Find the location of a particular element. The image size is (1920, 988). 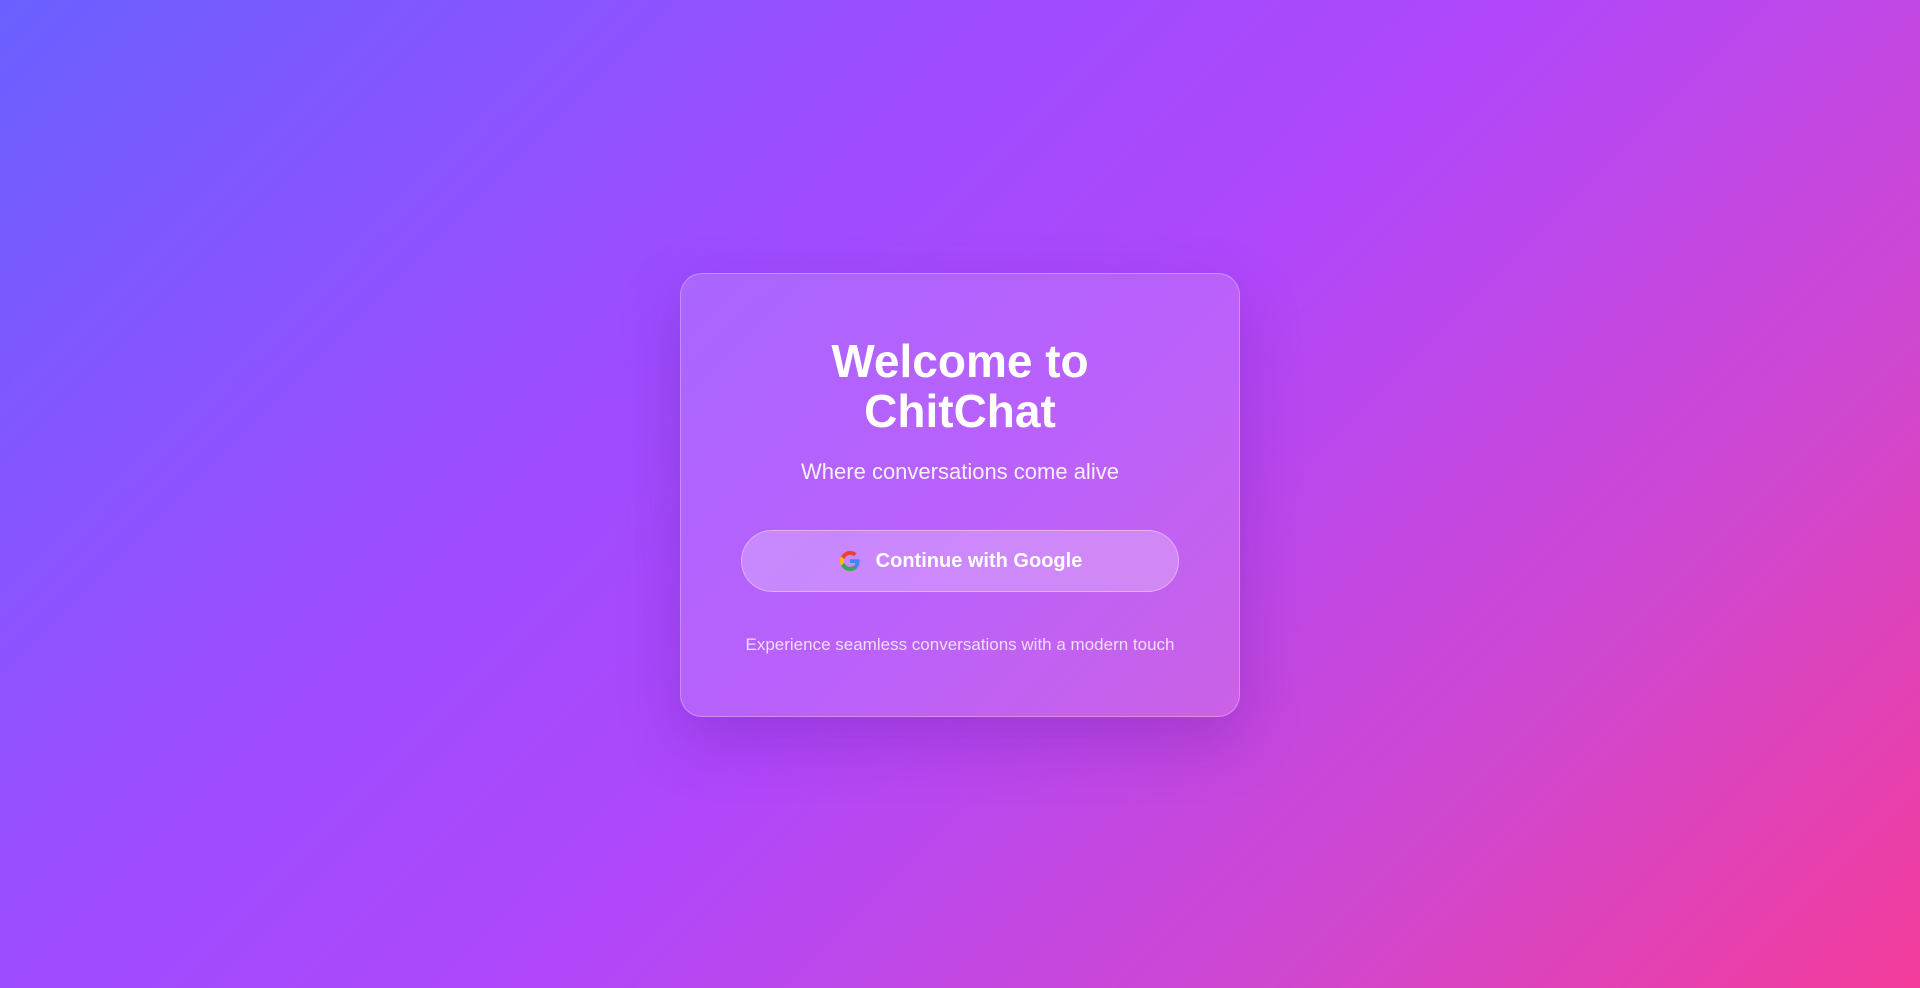

continue-with-google-button: Continue with Google is located at coordinates (960, 561).